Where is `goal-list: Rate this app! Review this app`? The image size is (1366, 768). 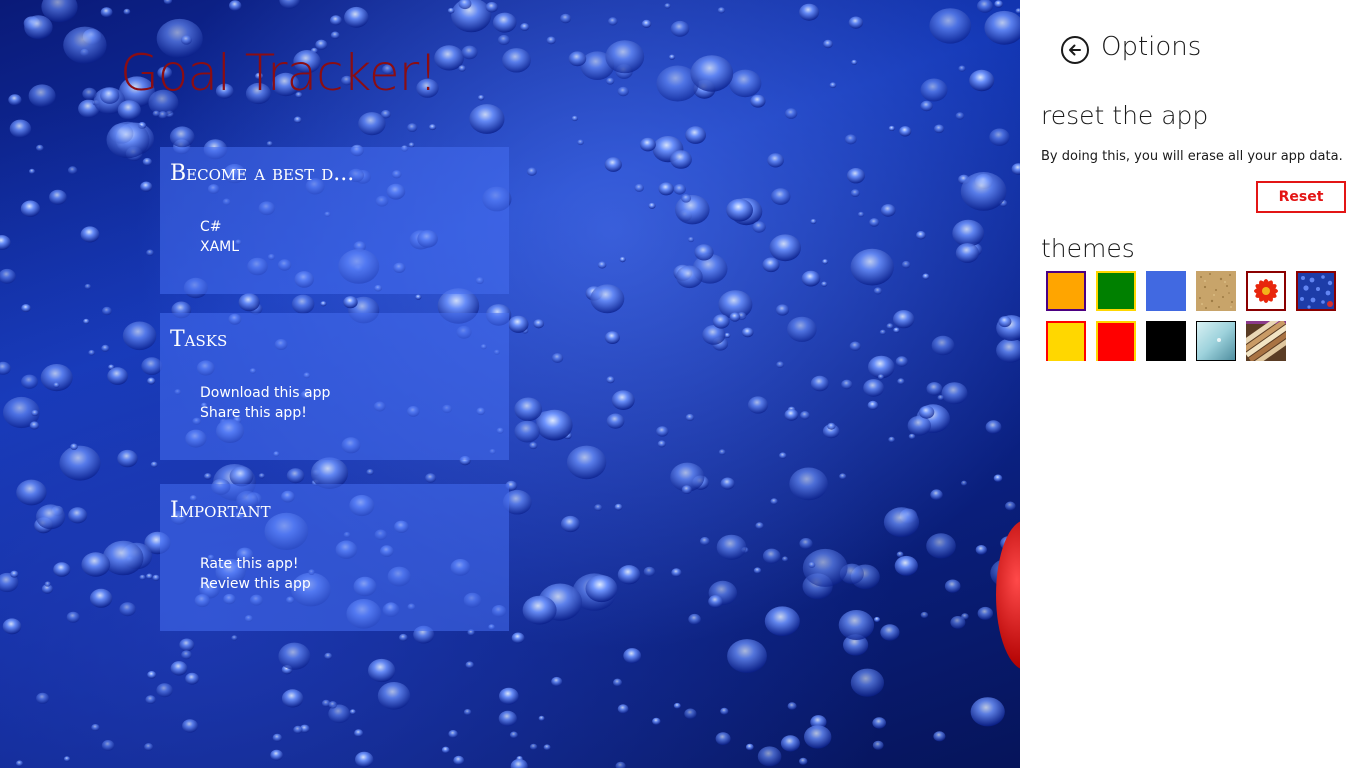 goal-list: Rate this app! Review this app is located at coordinates (255, 574).